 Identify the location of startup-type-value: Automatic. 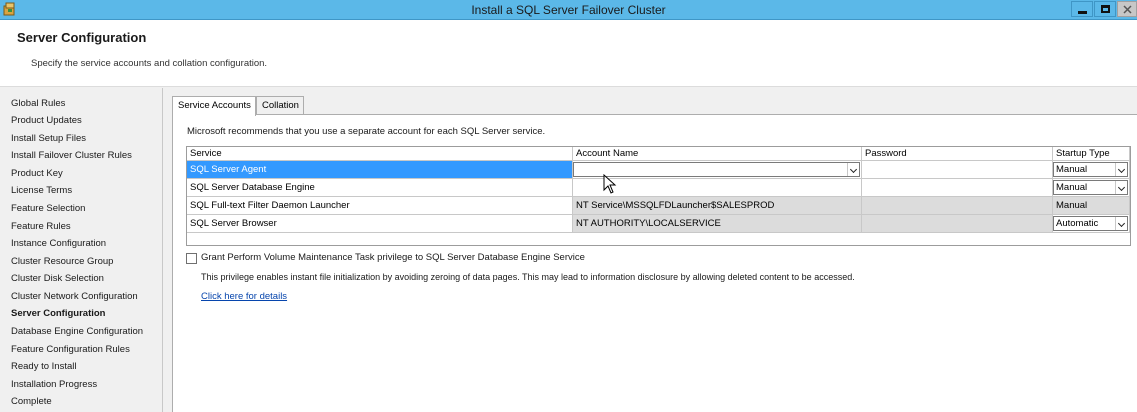
(1077, 223).